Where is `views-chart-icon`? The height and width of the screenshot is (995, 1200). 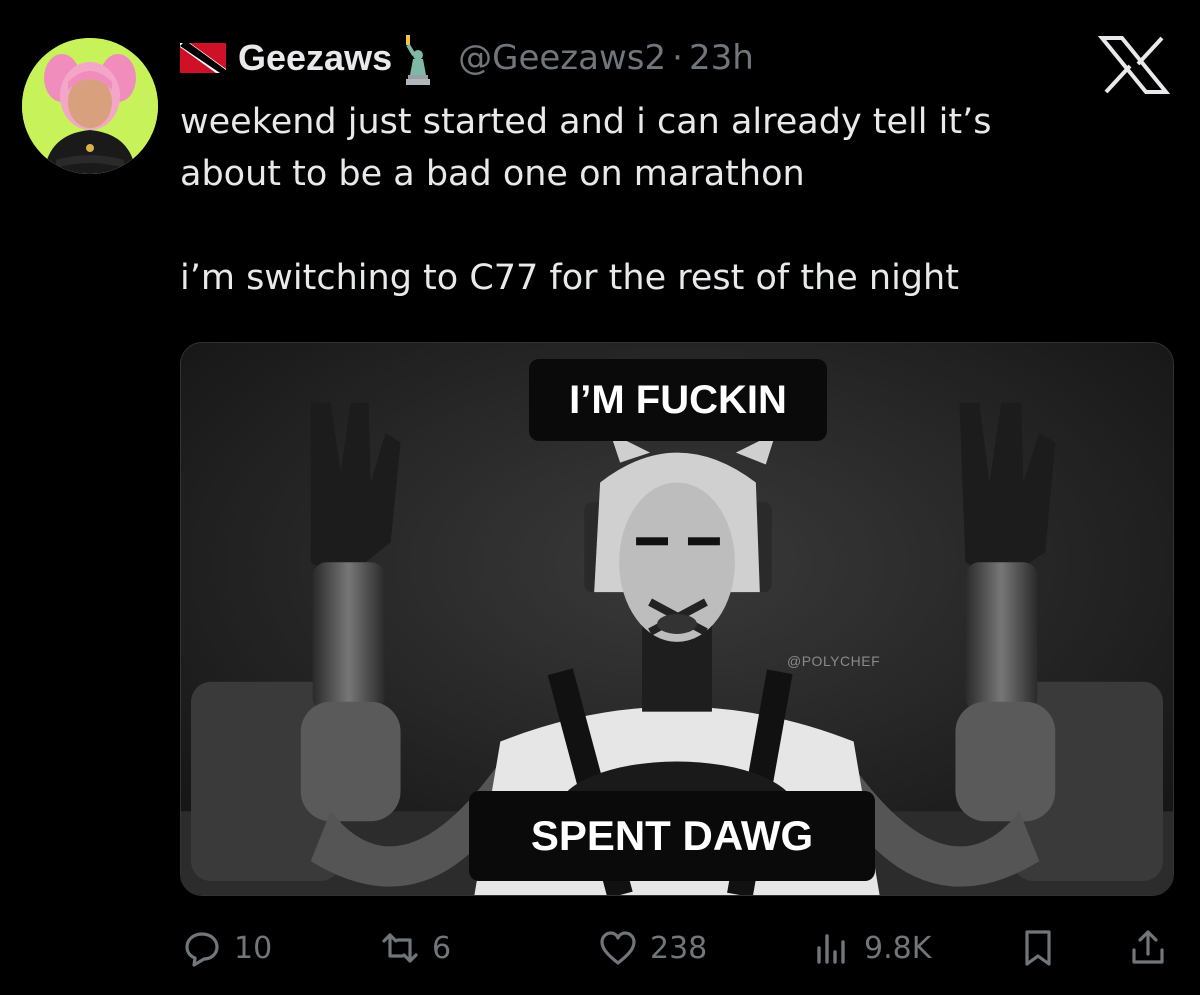 views-chart-icon is located at coordinates (832, 948).